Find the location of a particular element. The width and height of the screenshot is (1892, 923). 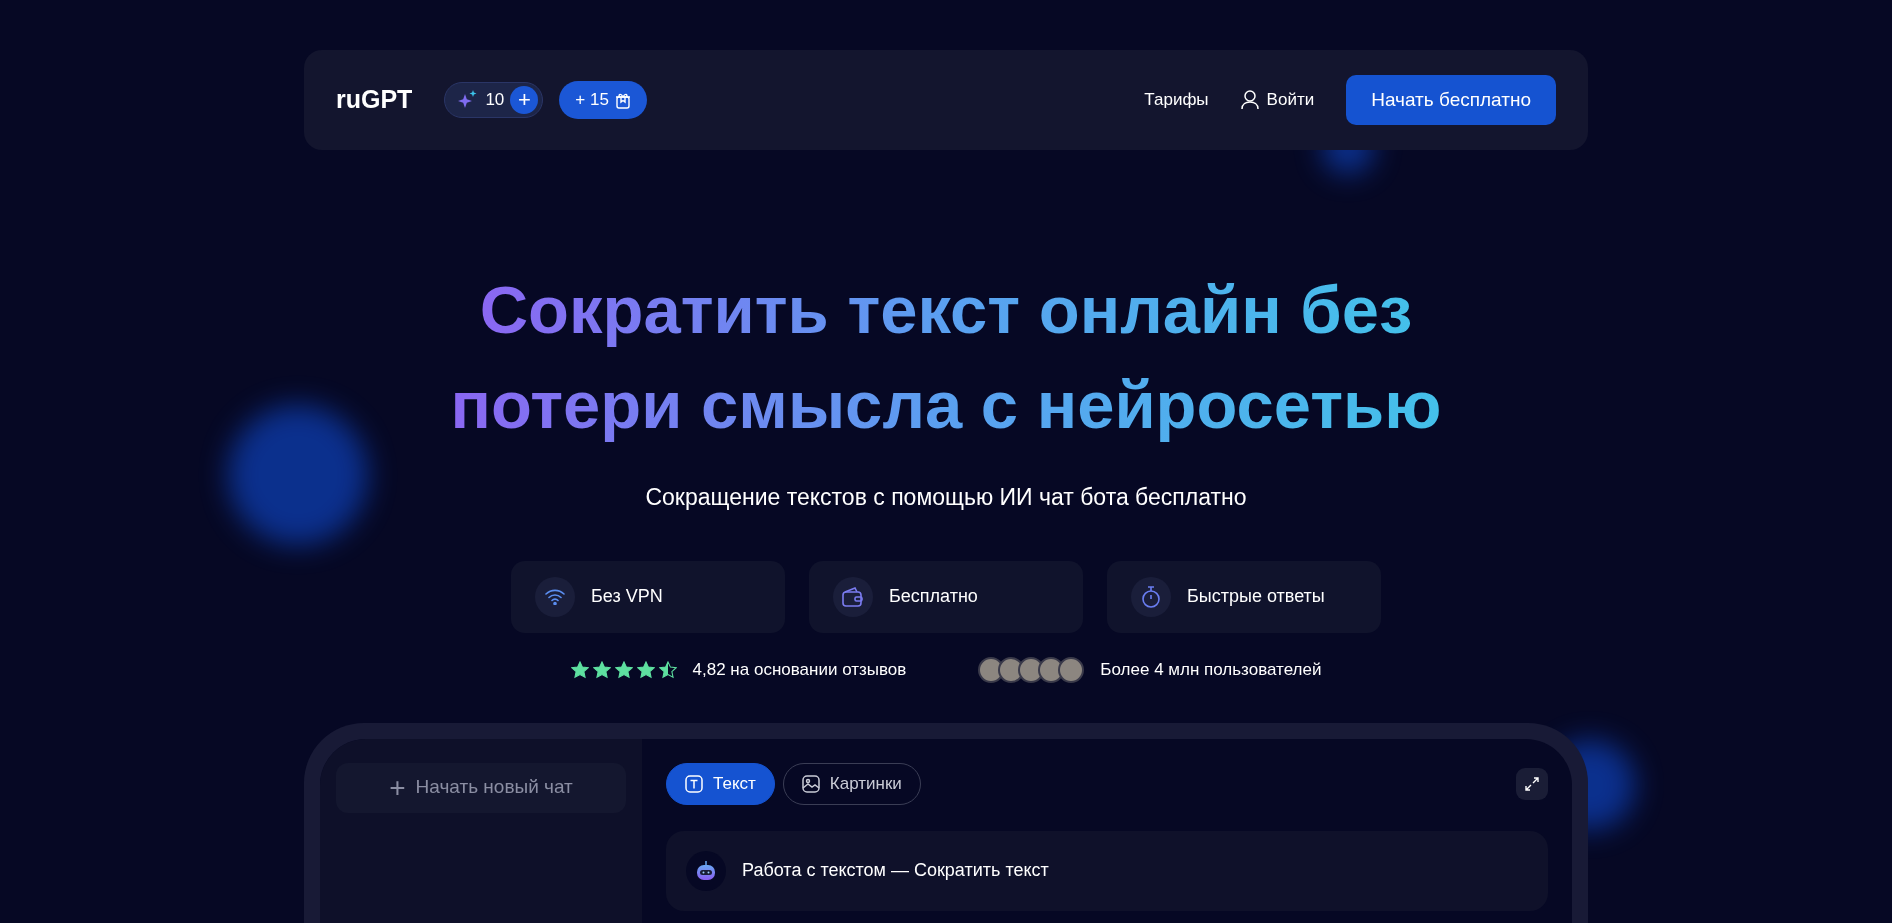

image-icon is located at coordinates (810, 783).